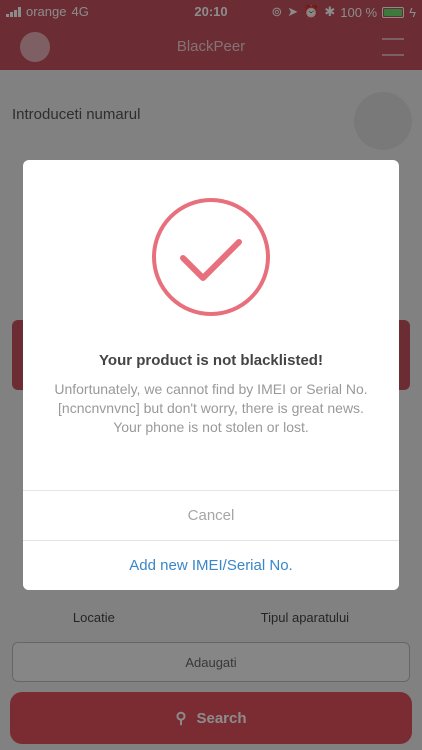 Image resolution: width=422 pixels, height=750 pixels. I want to click on checkmark-circle-icon, so click(211, 257).